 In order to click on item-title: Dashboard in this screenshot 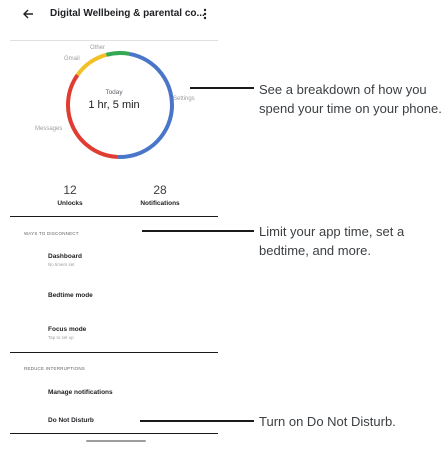, I will do `click(65, 256)`.